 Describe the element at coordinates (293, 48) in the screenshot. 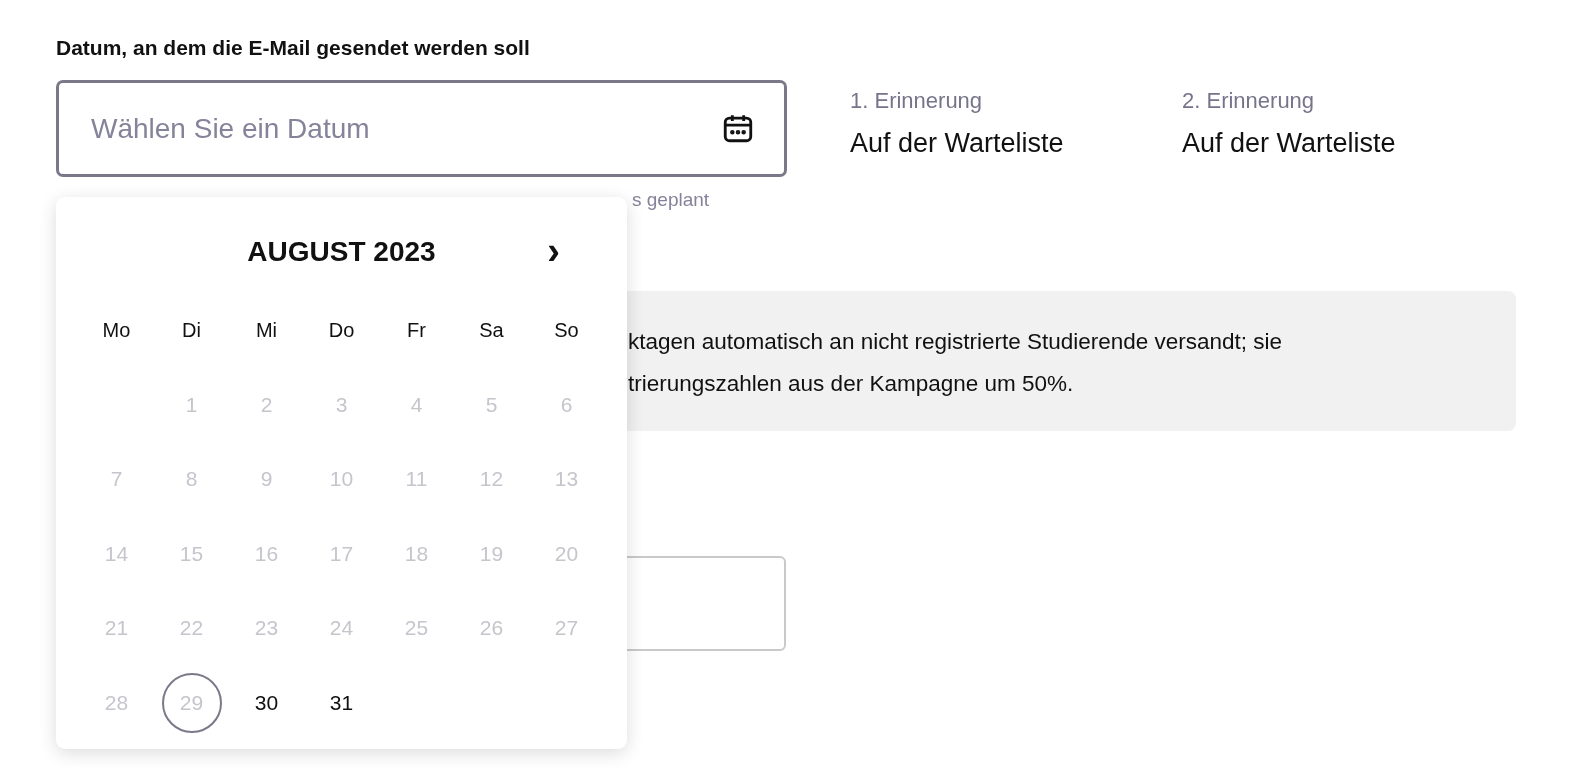

I see `field-label: Datum, an dem die E-Mail gesendet werden soll` at that location.